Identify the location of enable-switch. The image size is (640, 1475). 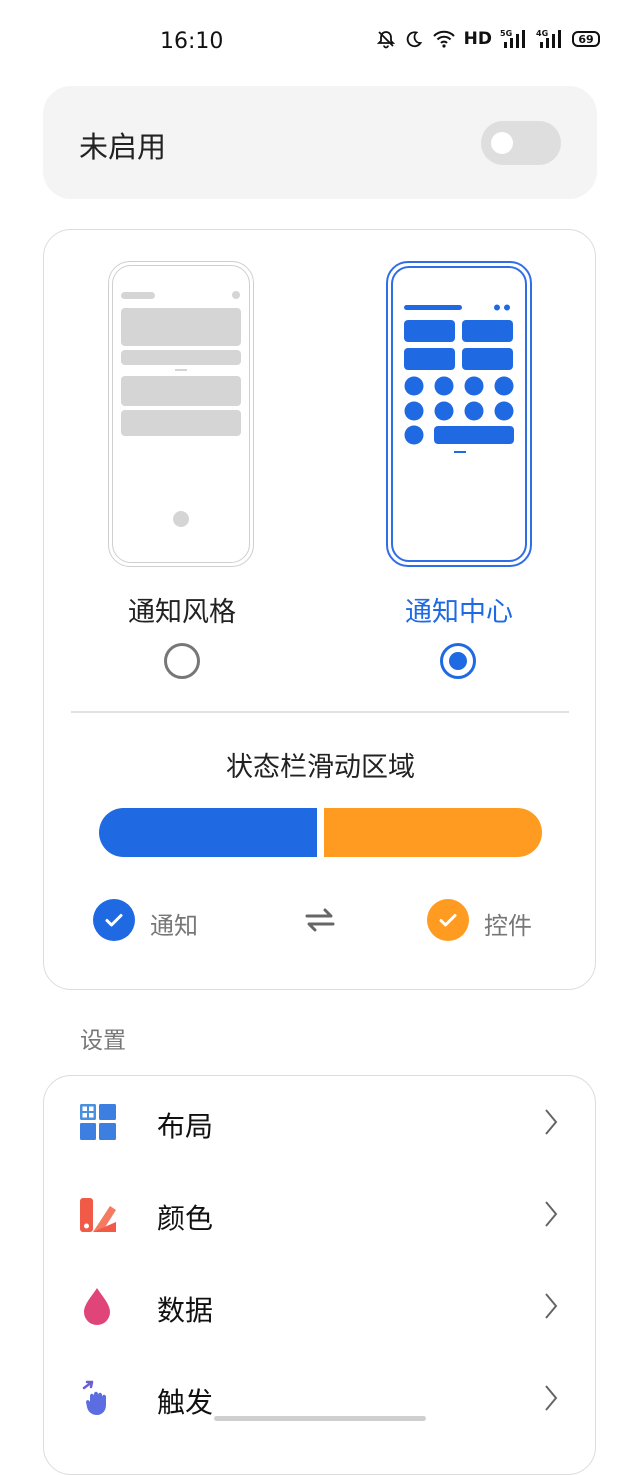
(521, 143).